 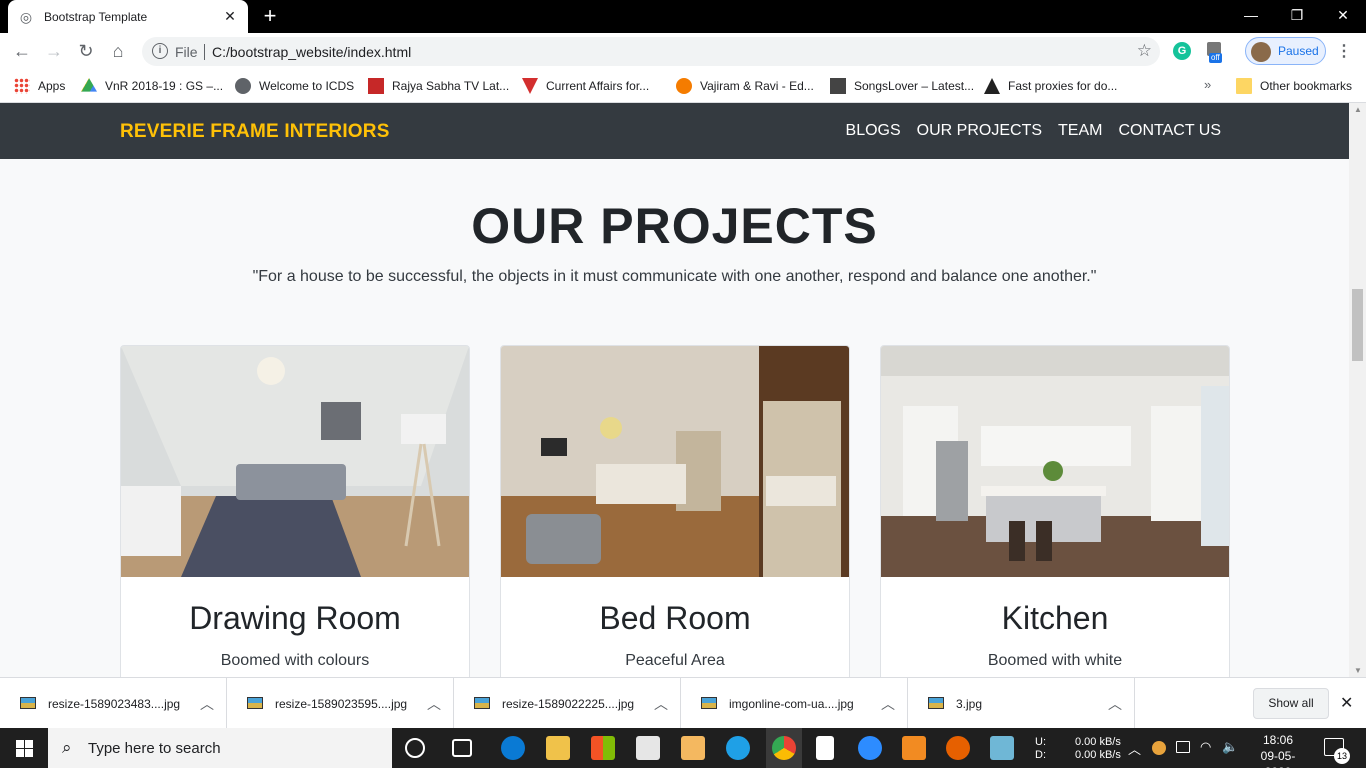 What do you see at coordinates (1169, 131) in the screenshot?
I see `nav-link-contact-us: CONTACT US` at bounding box center [1169, 131].